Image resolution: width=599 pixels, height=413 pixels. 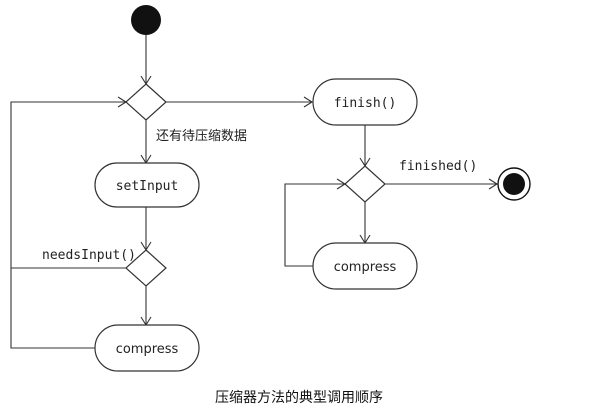 What do you see at coordinates (146, 102) in the screenshot?
I see `decision-diamond-main` at bounding box center [146, 102].